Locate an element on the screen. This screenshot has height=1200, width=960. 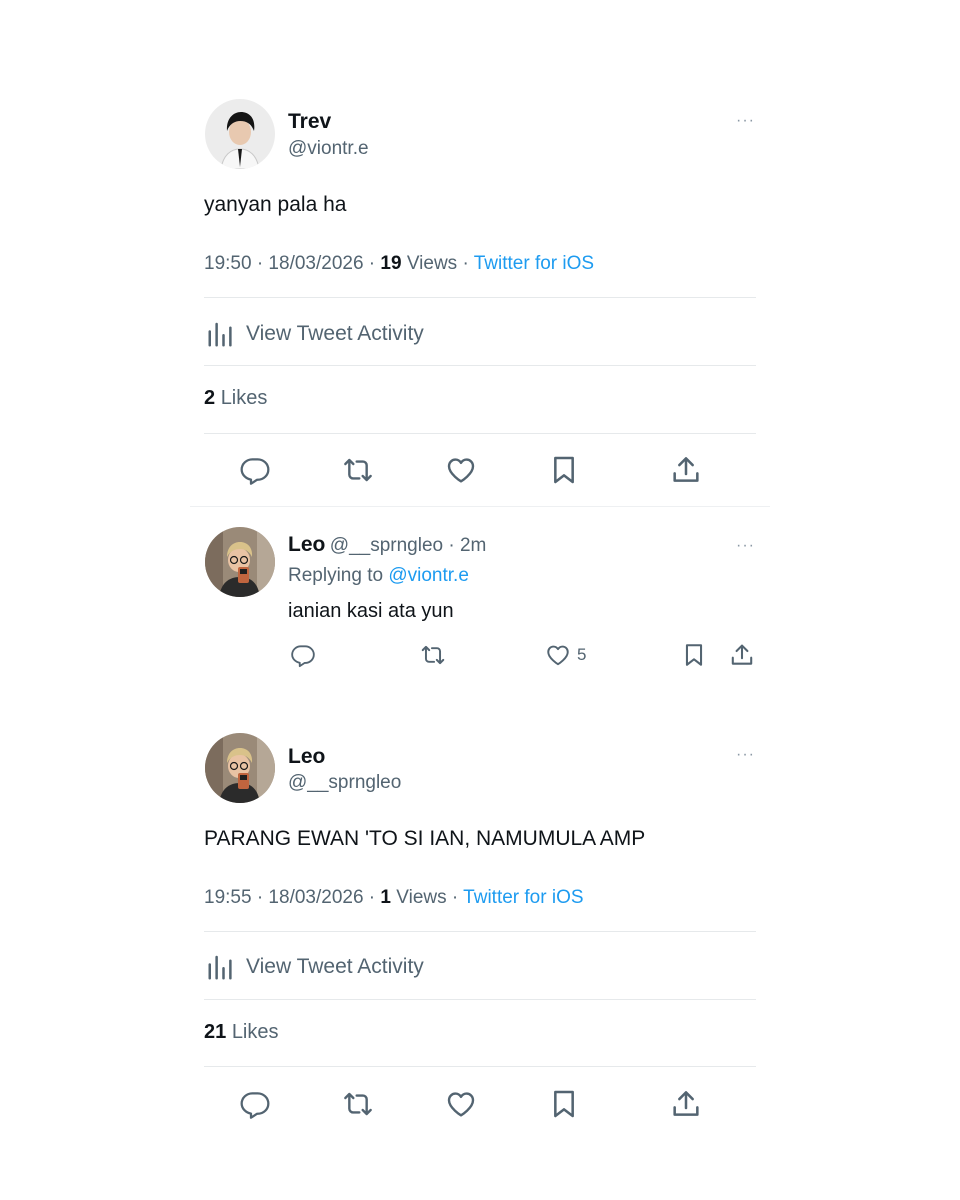
views-count: 1 is located at coordinates (385, 897).